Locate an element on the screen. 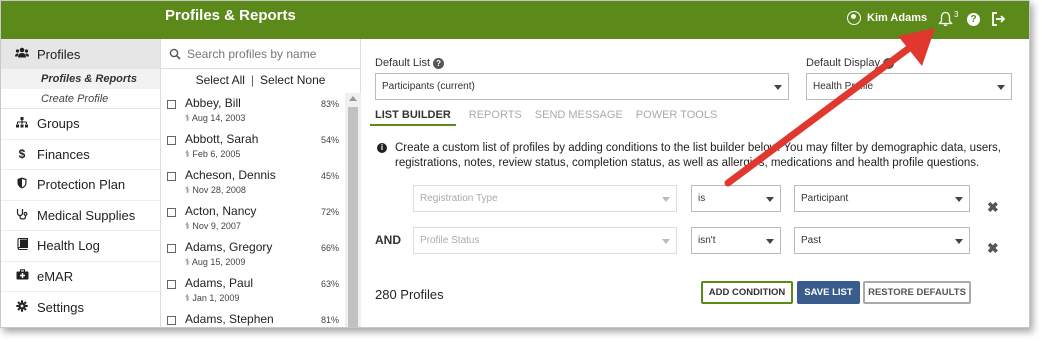 This screenshot has width=1042, height=342. profile-birthdate: ⚕ Nov 28, 2008 is located at coordinates (215, 190).